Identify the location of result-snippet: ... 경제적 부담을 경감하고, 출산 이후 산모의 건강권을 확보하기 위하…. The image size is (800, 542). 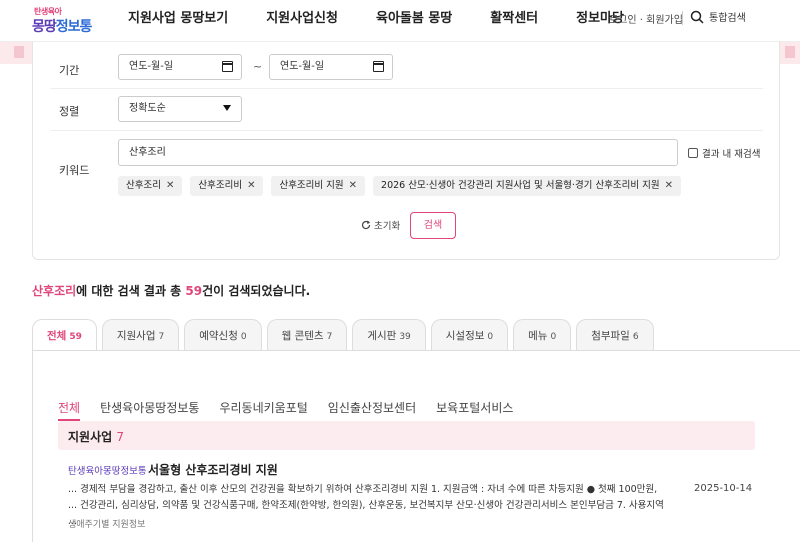
(366, 505).